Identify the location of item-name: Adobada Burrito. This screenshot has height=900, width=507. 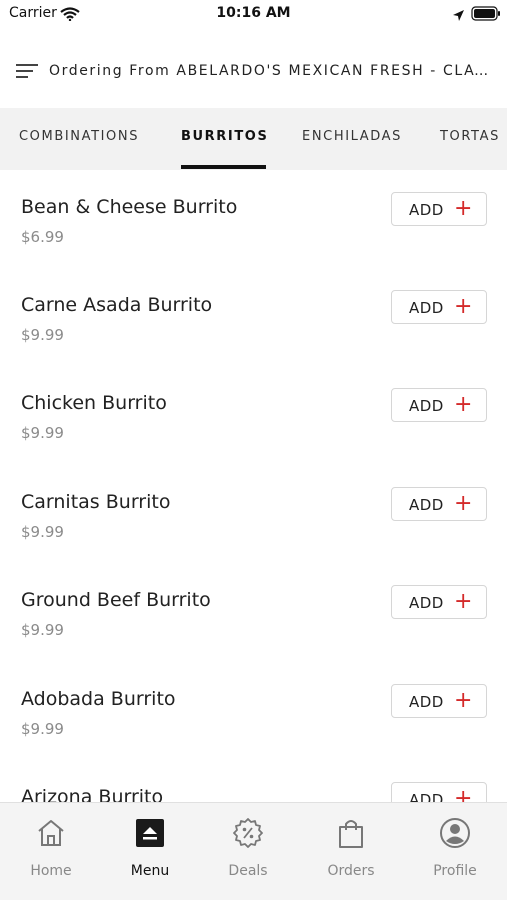
(98, 699).